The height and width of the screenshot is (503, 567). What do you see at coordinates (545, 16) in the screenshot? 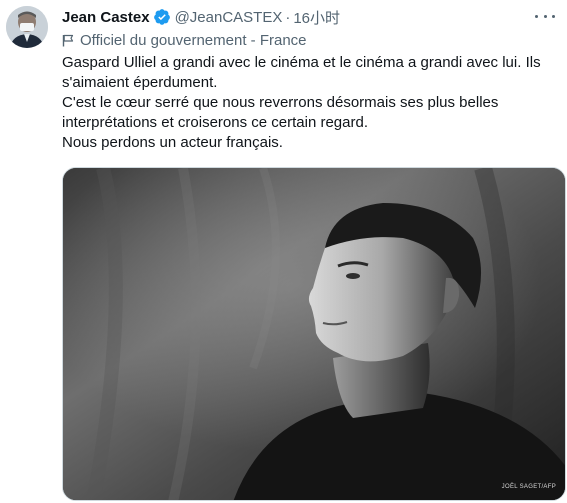
I see `more-options-icon` at bounding box center [545, 16].